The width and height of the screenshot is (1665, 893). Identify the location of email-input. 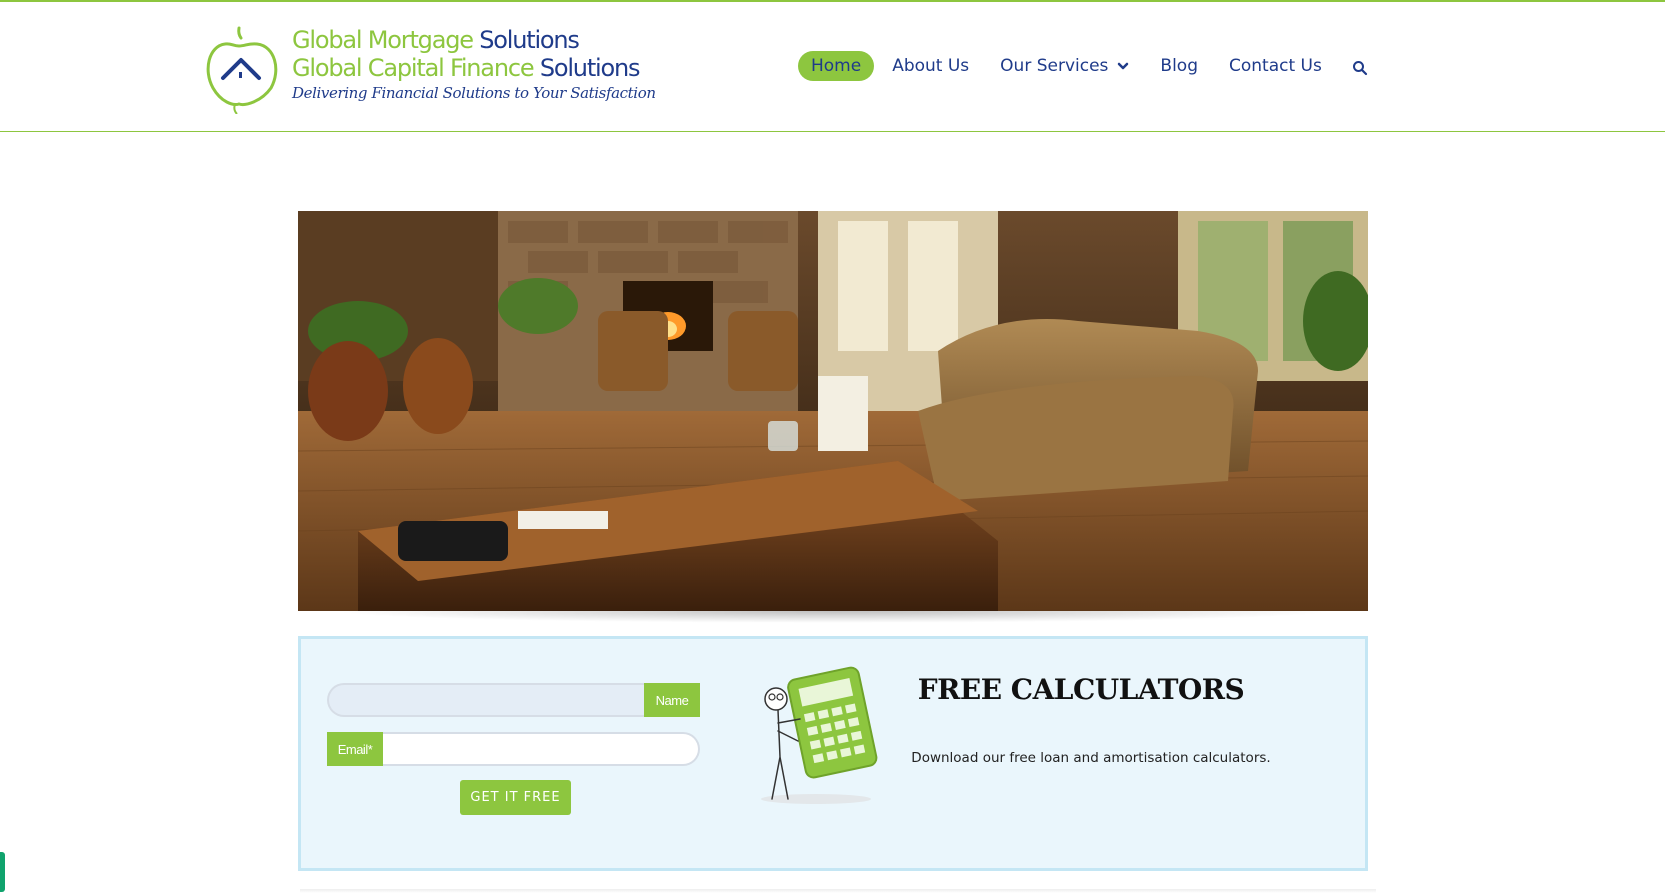
(541, 749).